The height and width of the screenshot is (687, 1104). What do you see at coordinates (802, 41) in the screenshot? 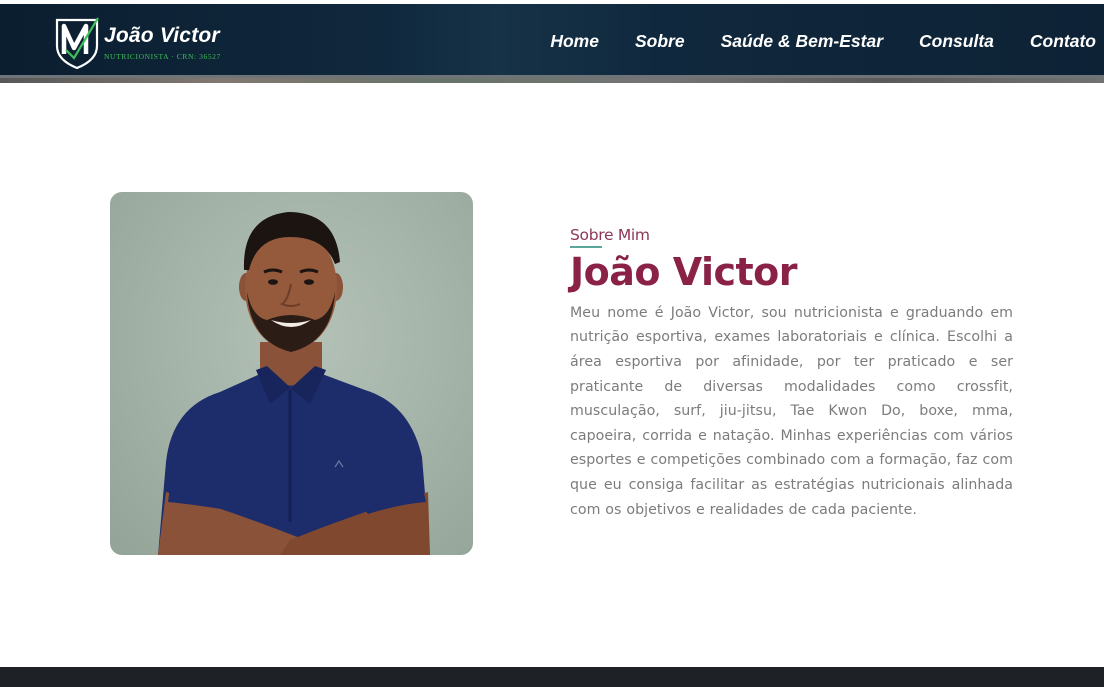
I see `nav-saude-bem-estar: Saúde & Bem-Estar` at bounding box center [802, 41].